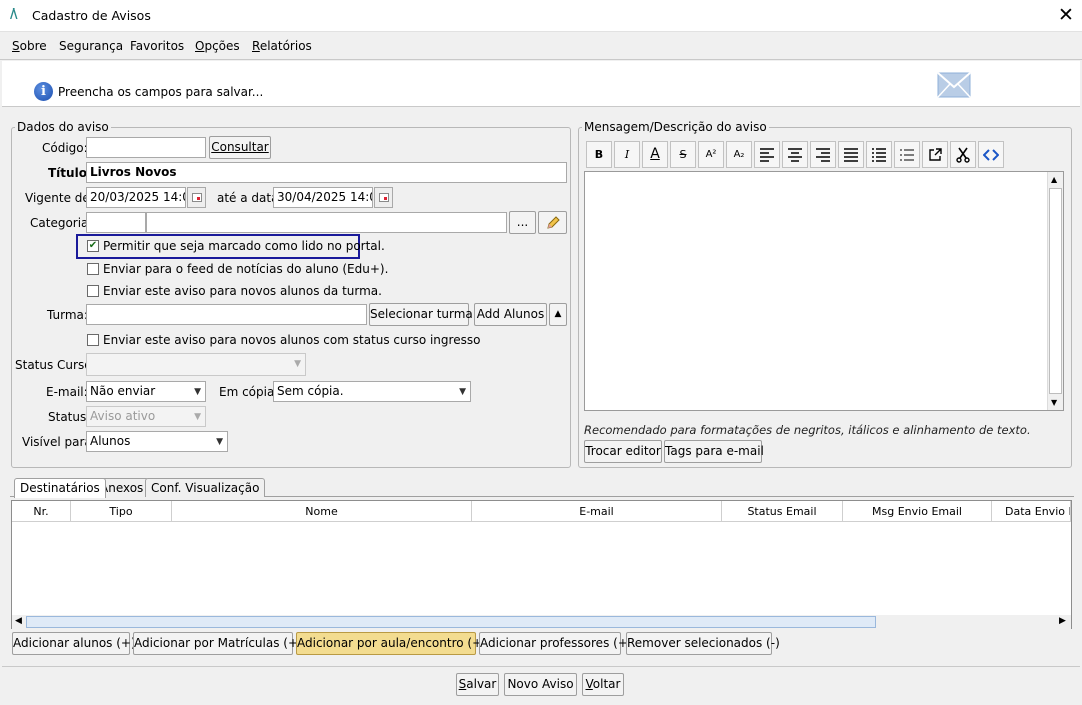 Image resolution: width=1082 pixels, height=705 pixels. I want to click on salvar-label: alvar, so click(481, 684).